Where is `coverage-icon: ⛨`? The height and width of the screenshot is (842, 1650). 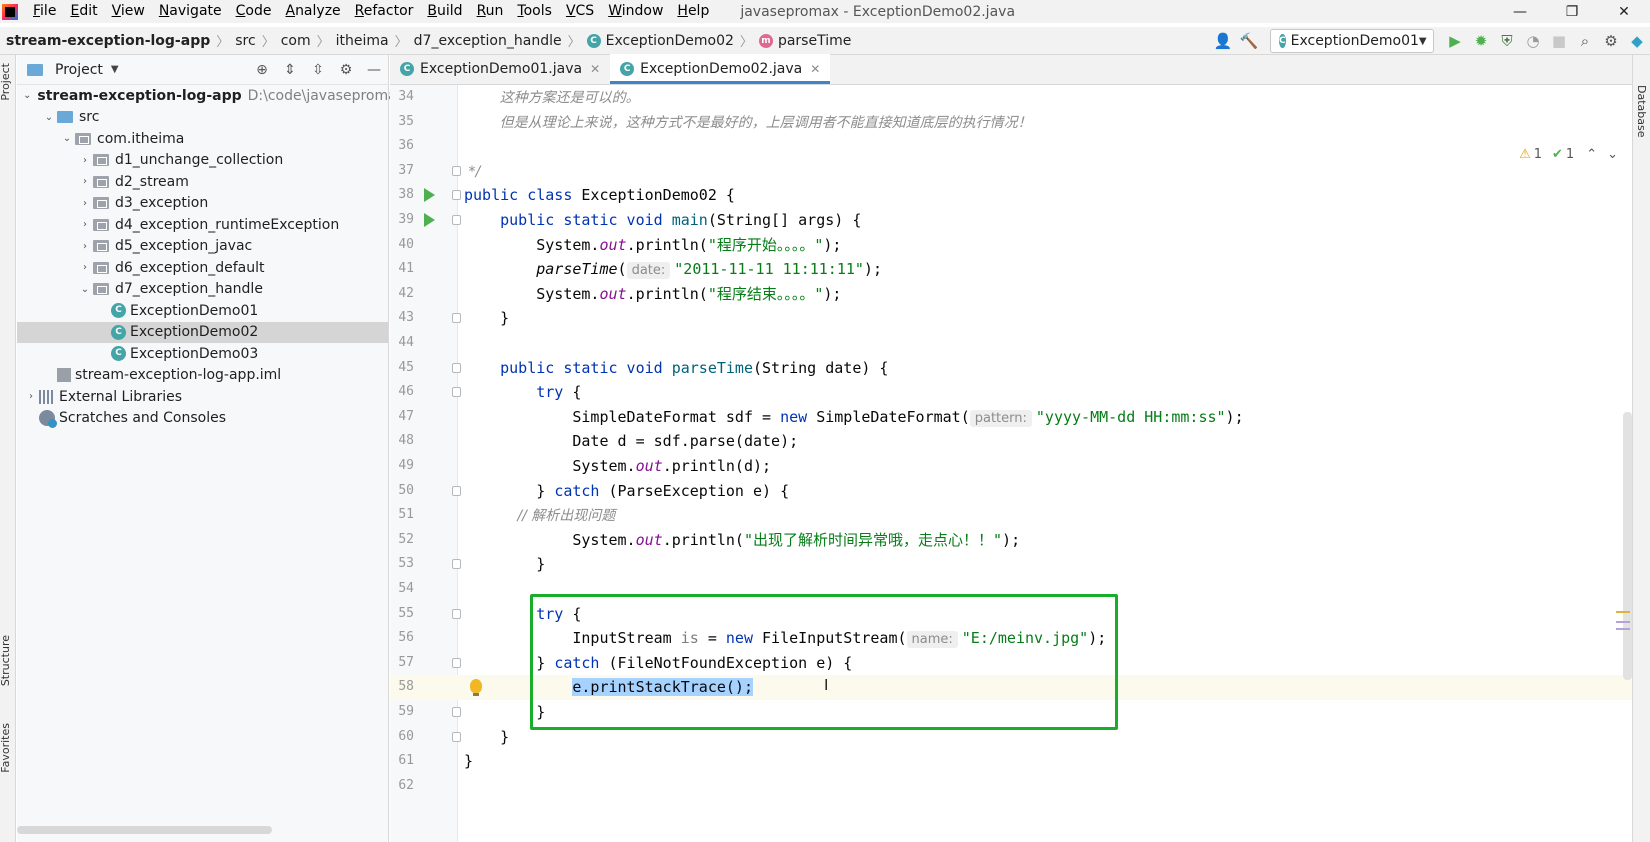 coverage-icon: ⛨ is located at coordinates (1507, 41).